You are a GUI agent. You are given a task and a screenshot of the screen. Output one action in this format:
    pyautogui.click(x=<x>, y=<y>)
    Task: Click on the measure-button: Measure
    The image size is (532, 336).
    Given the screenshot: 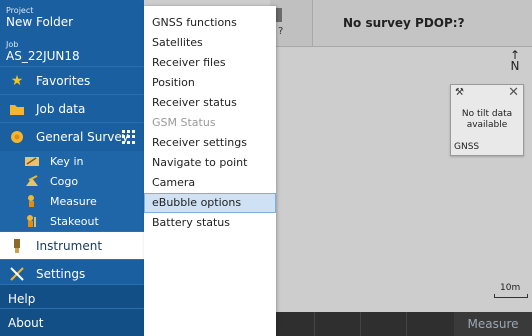 What is the action you would take?
    pyautogui.click(x=493, y=324)
    